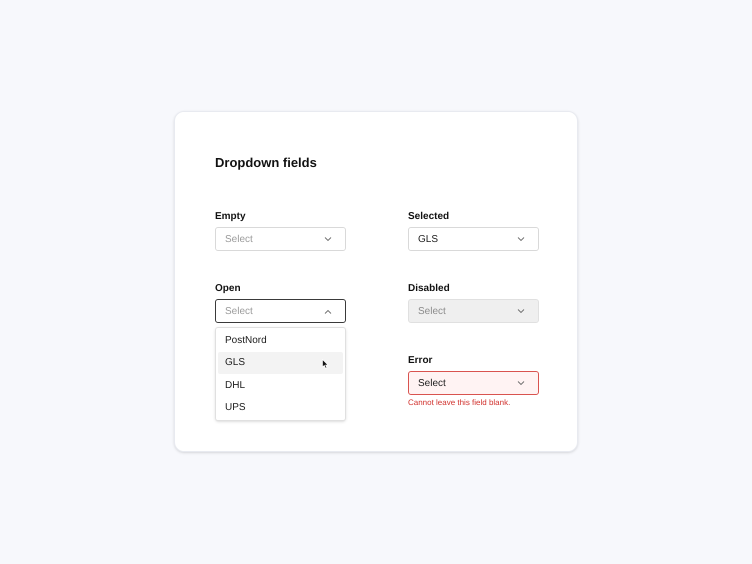 This screenshot has height=564, width=752. Describe the element at coordinates (228, 289) in the screenshot. I see `field-label: Open` at that location.